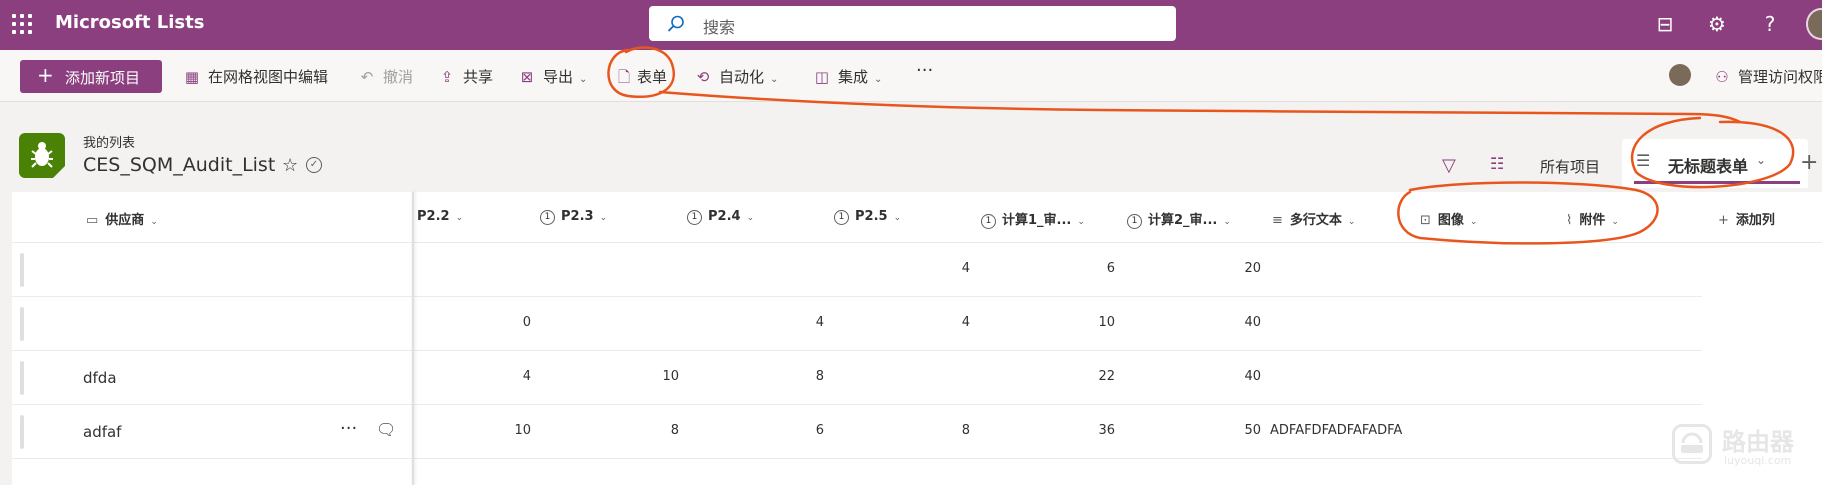  Describe the element at coordinates (386, 429) in the screenshot. I see `add-comment-icon: 🗨` at that location.